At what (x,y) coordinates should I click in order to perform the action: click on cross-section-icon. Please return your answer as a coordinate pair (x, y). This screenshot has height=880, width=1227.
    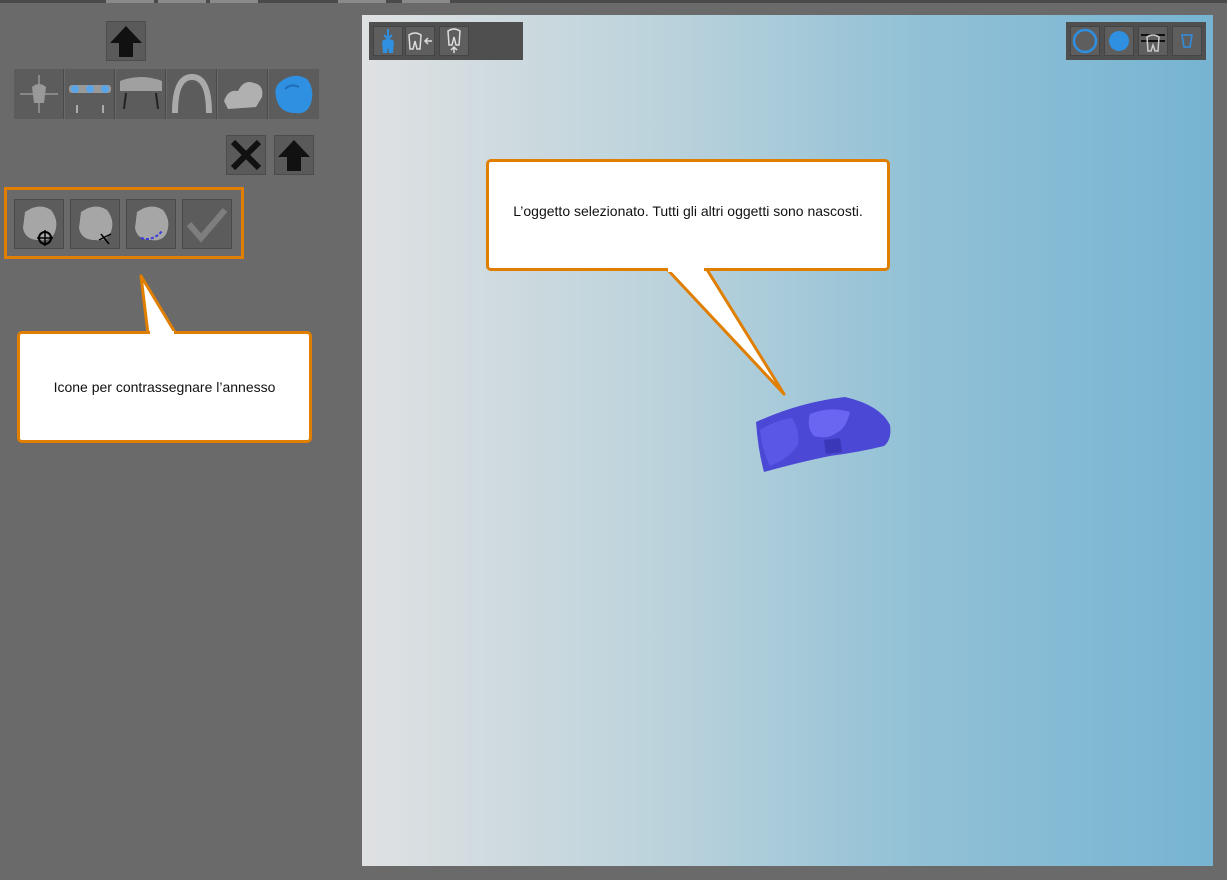
    Looking at the image, I should click on (1153, 43).